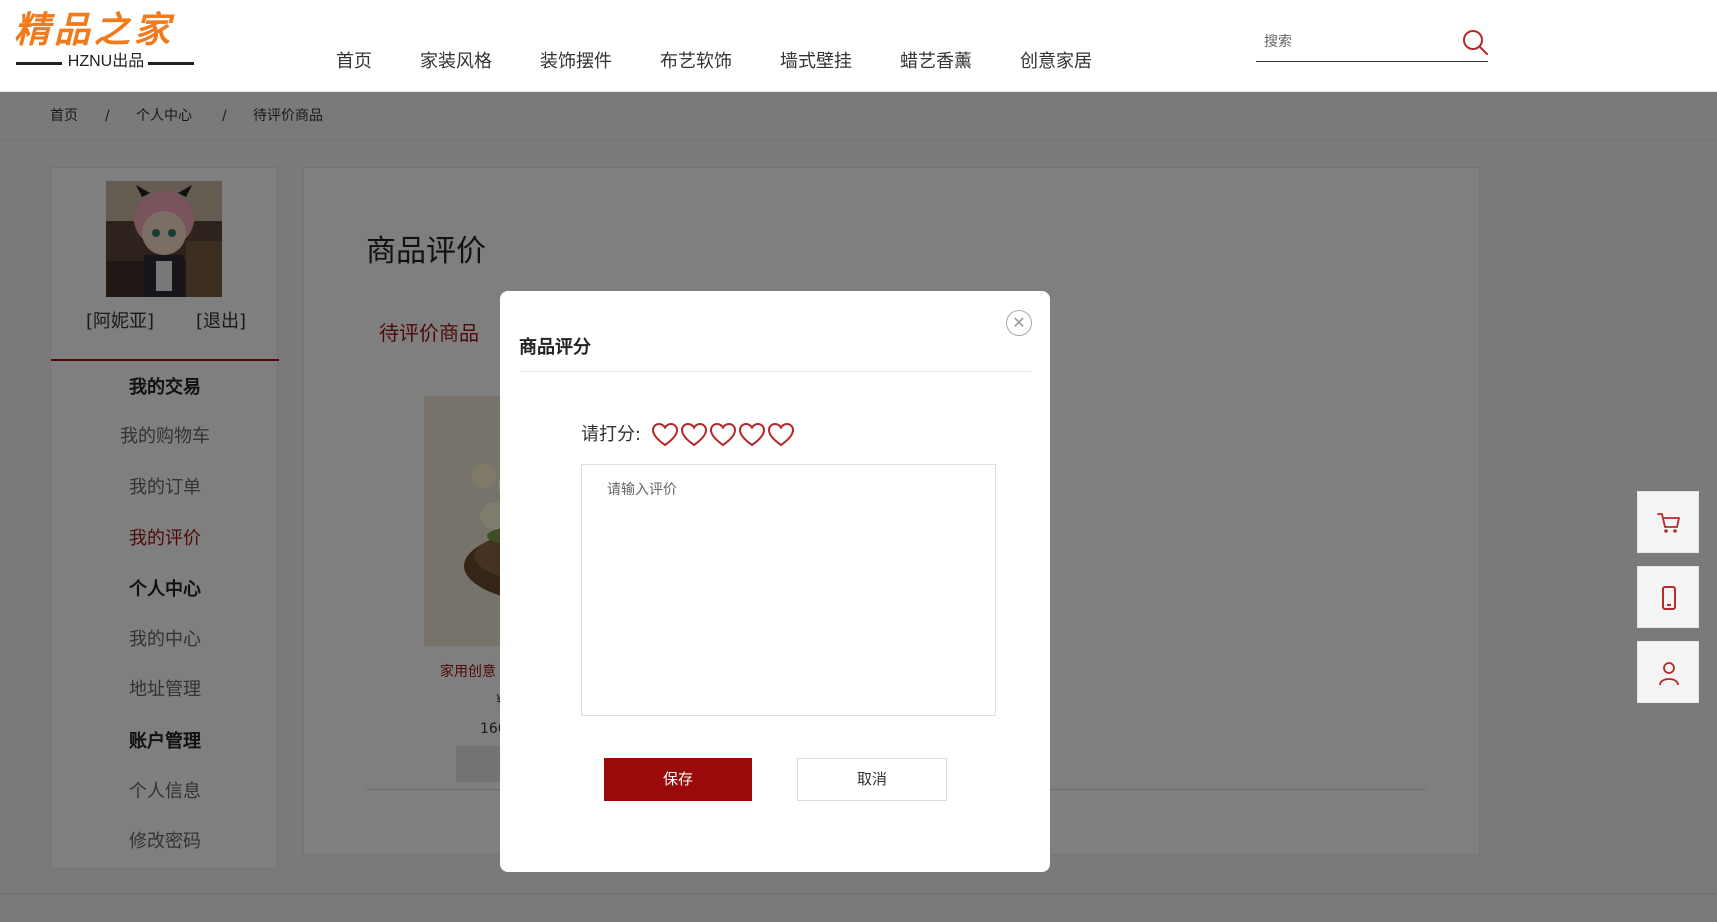  Describe the element at coordinates (456, 62) in the screenshot. I see `nav-item-style: 家装风格` at that location.